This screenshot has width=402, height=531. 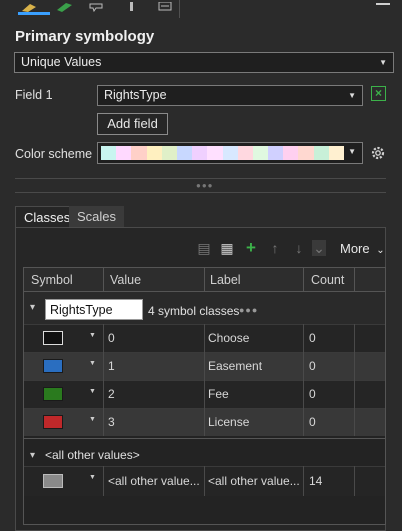 I want to click on chevron-down-icon: ⌄, so click(x=380, y=250).